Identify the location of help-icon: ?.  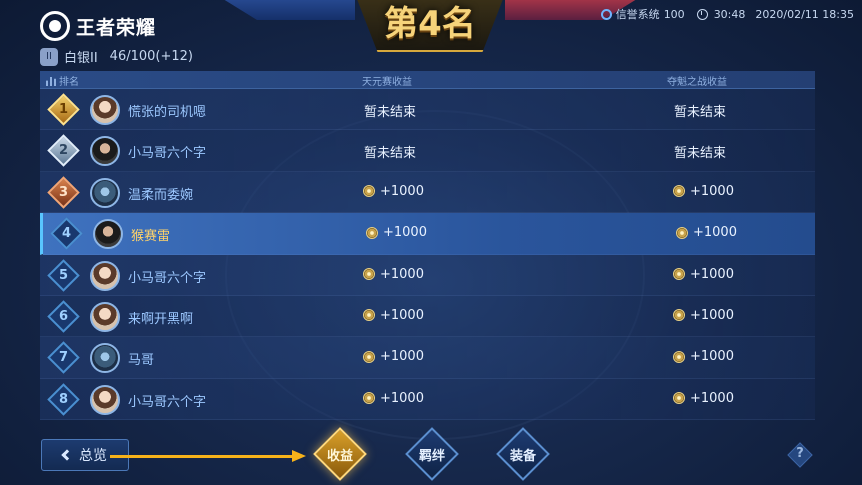
(800, 453).